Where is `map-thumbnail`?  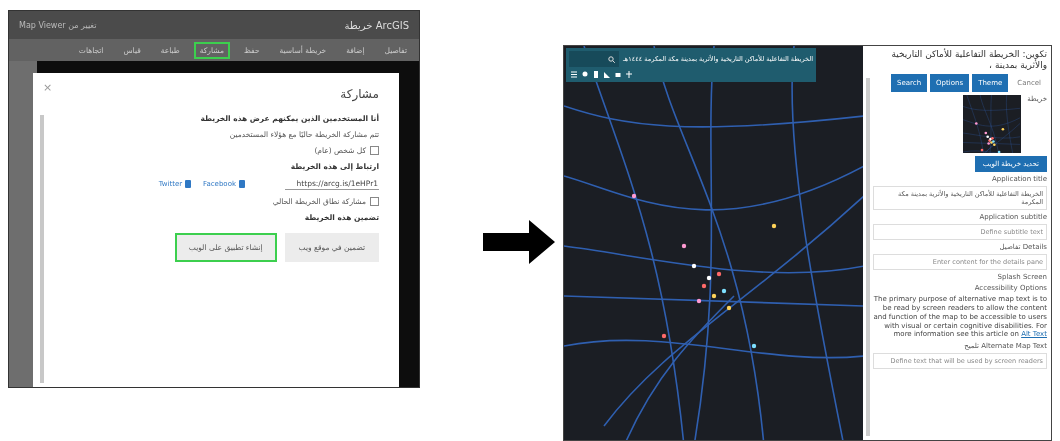
map-thumbnail is located at coordinates (992, 123).